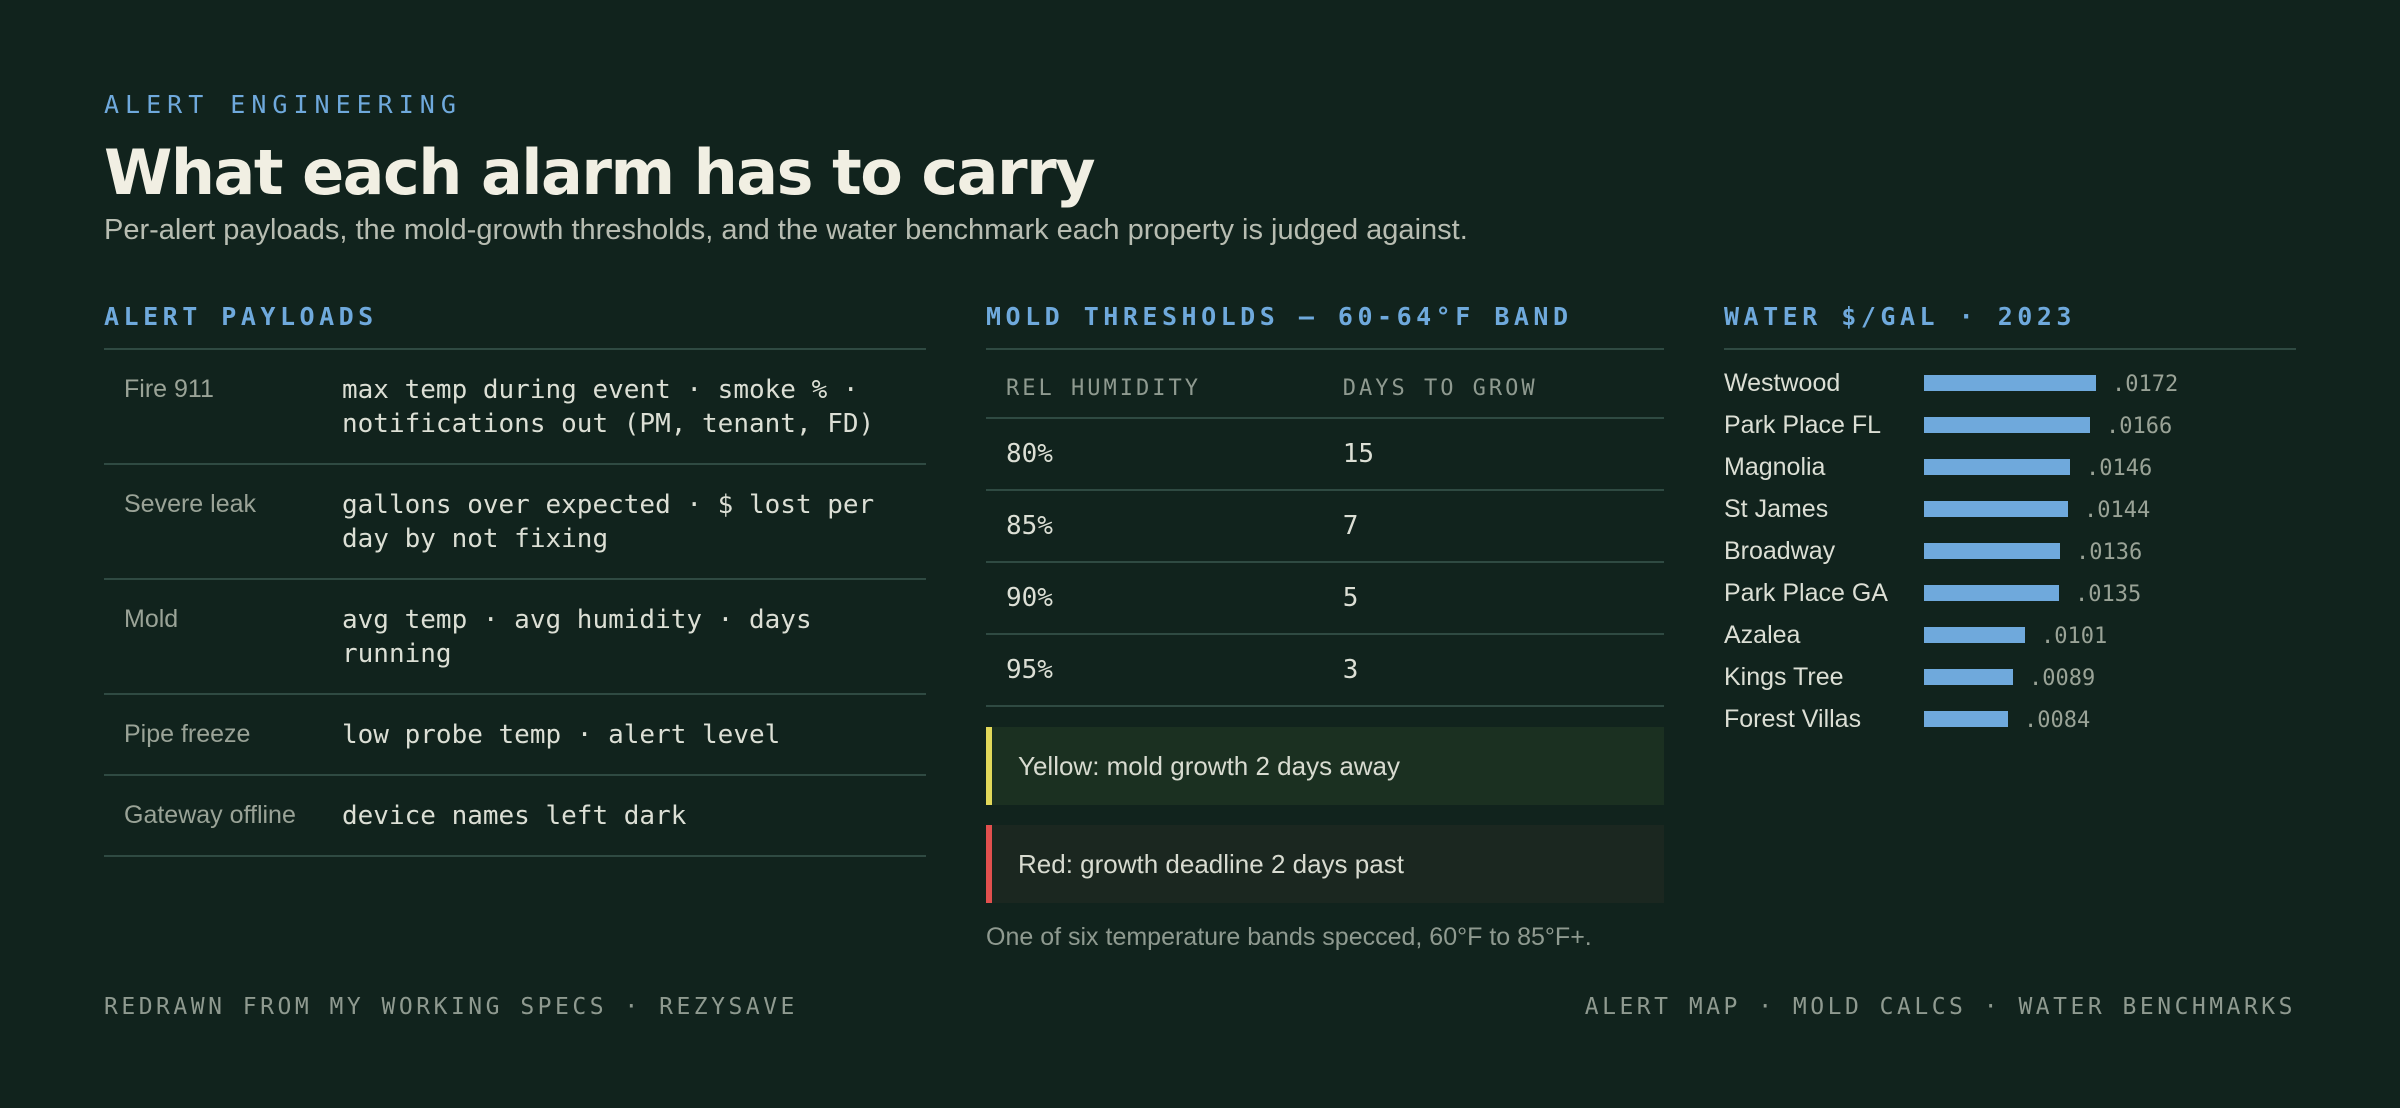 The image size is (2400, 1108). I want to click on bar-label: Kings Tree, so click(1784, 677).